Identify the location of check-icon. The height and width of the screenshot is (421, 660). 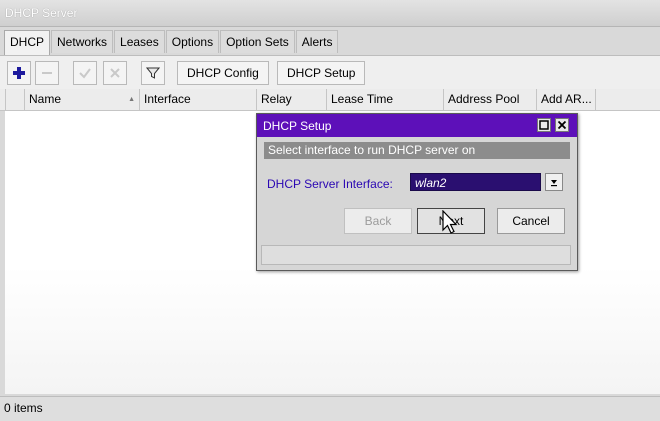
(85, 73).